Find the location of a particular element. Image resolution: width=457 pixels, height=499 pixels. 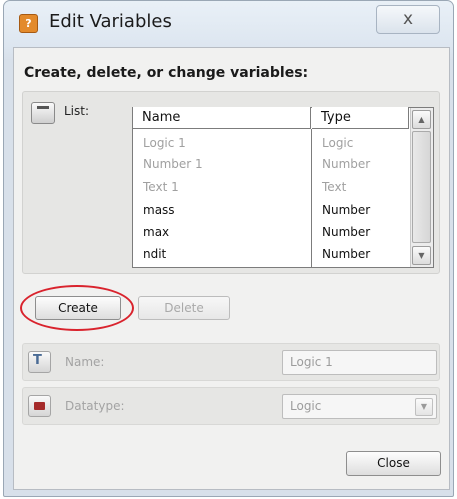

scroll-up-arrow-icon: ▲ is located at coordinates (421, 119).